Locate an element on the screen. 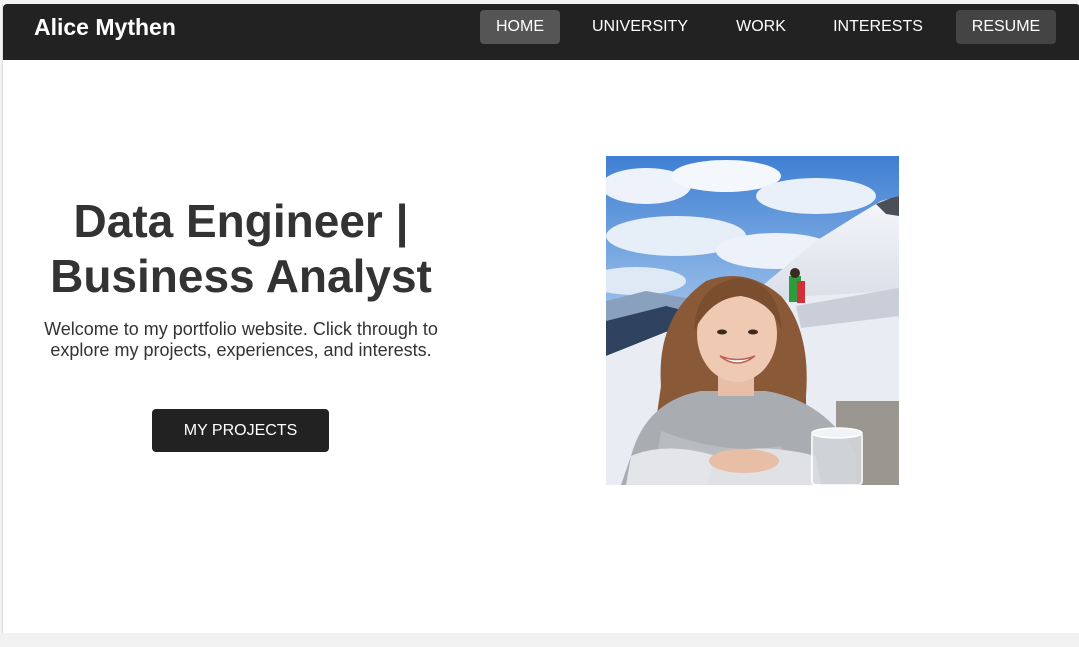 The height and width of the screenshot is (647, 1079). my-projects-button: MY PROJECTS is located at coordinates (240, 430).